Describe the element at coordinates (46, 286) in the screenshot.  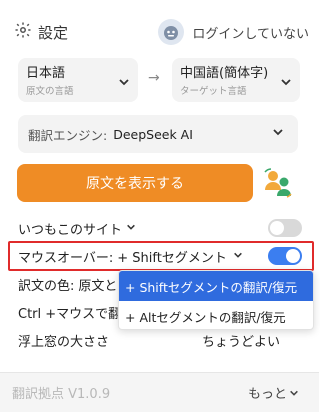
I see `text-color-label: 訳文の色:` at that location.